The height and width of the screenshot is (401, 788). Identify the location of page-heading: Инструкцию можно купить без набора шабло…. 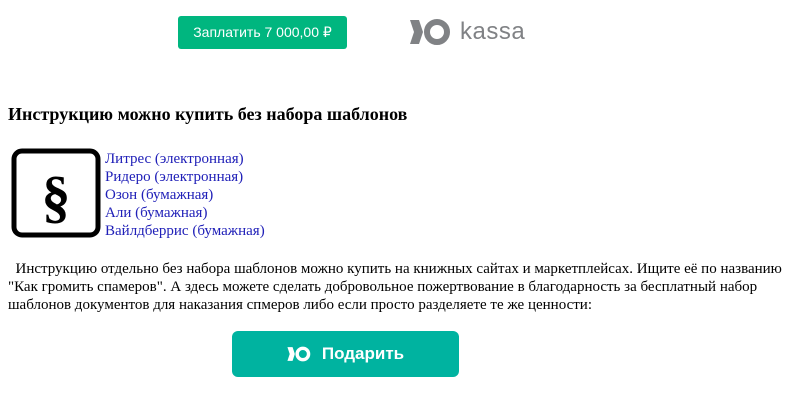
(208, 114).